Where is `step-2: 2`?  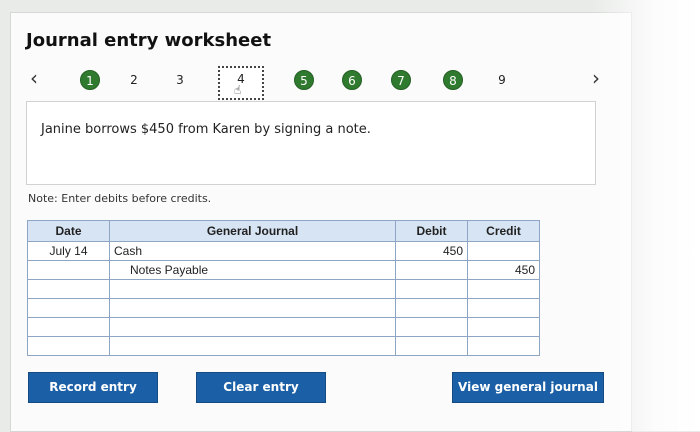
step-2: 2 is located at coordinates (134, 80).